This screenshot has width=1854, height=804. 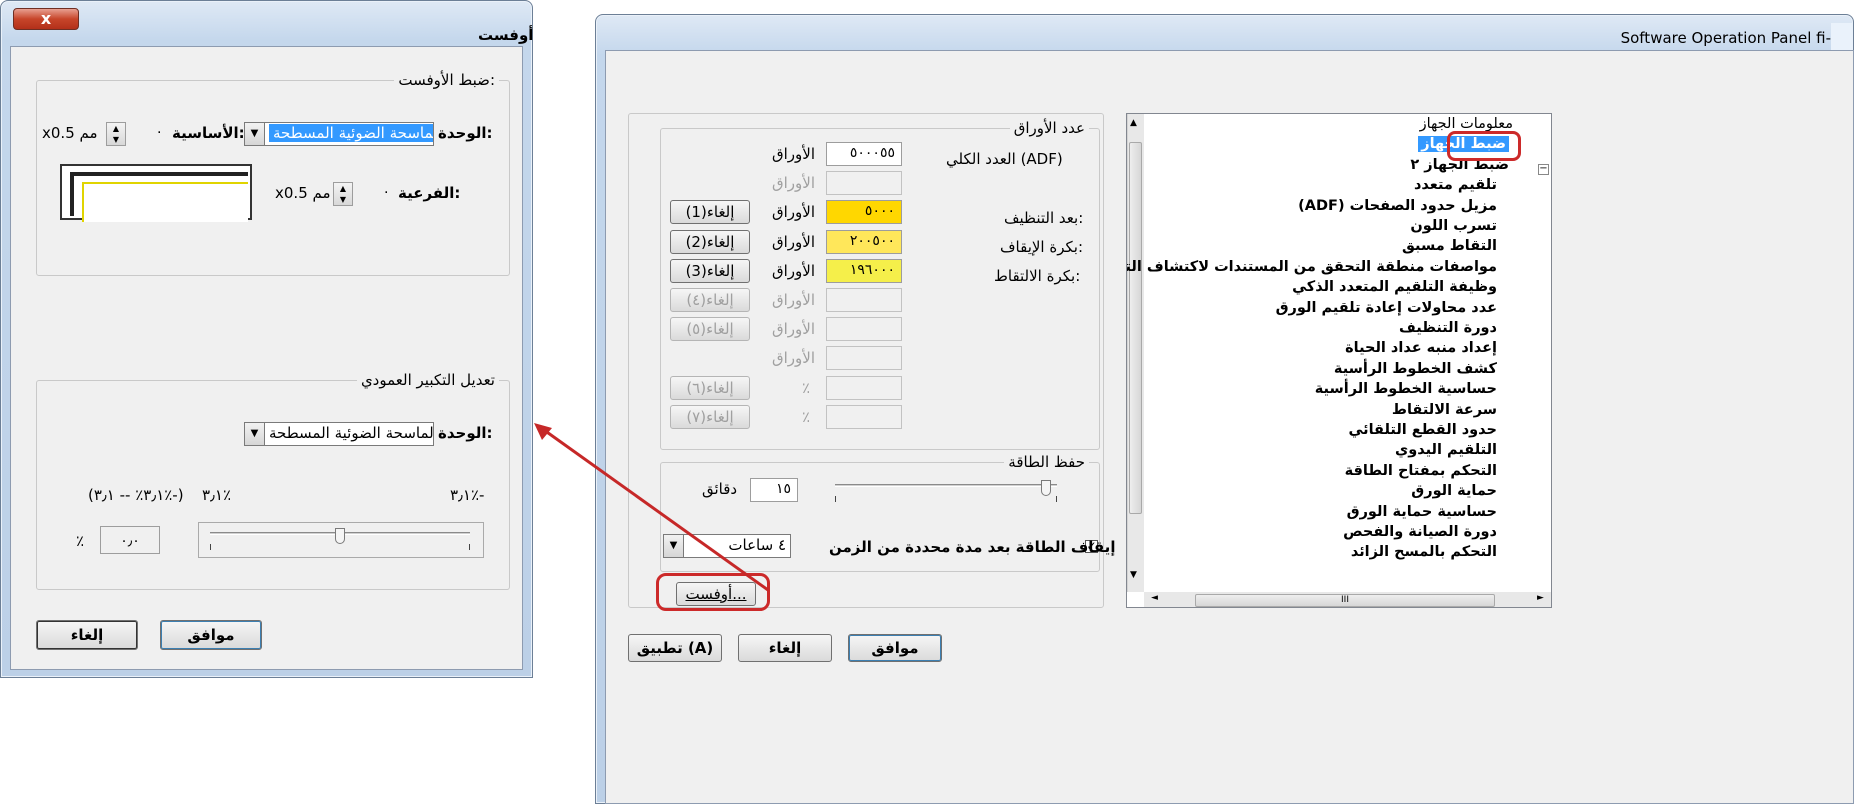 What do you see at coordinates (1415, 369) in the screenshot?
I see `tree-item: كشف الخطوط الرأسية` at bounding box center [1415, 369].